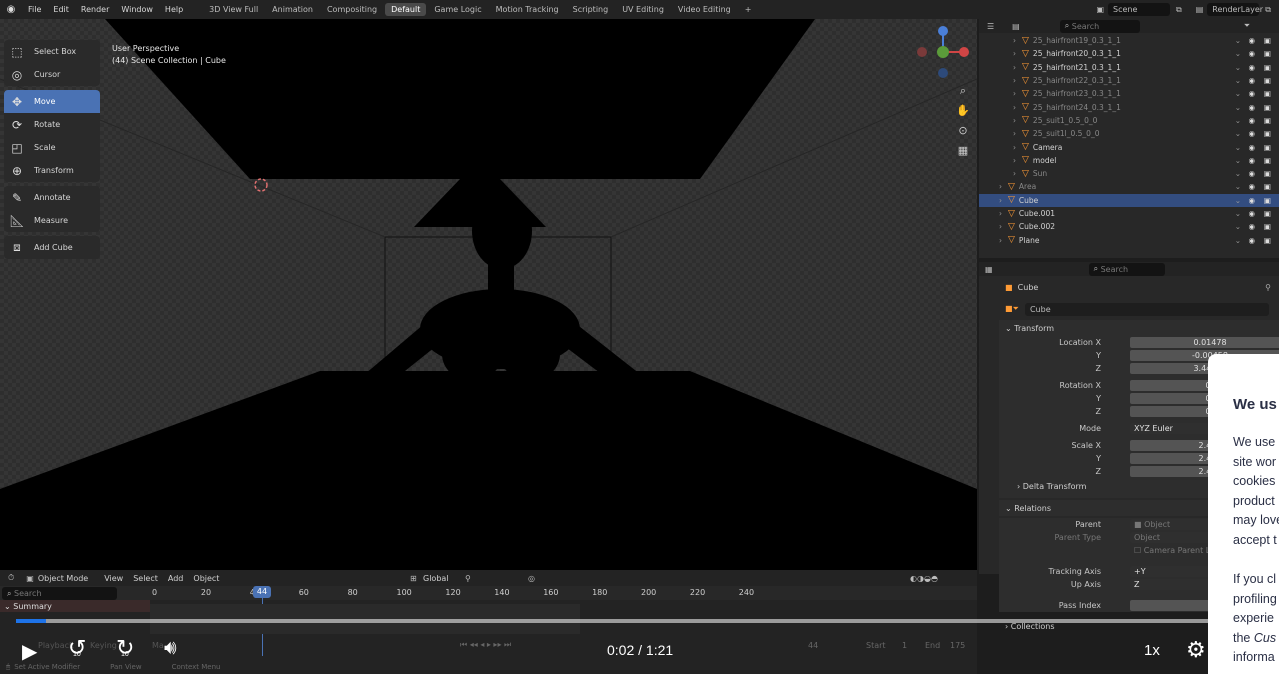 The width and height of the screenshot is (1279, 674). I want to click on tab-default: Default, so click(406, 9).